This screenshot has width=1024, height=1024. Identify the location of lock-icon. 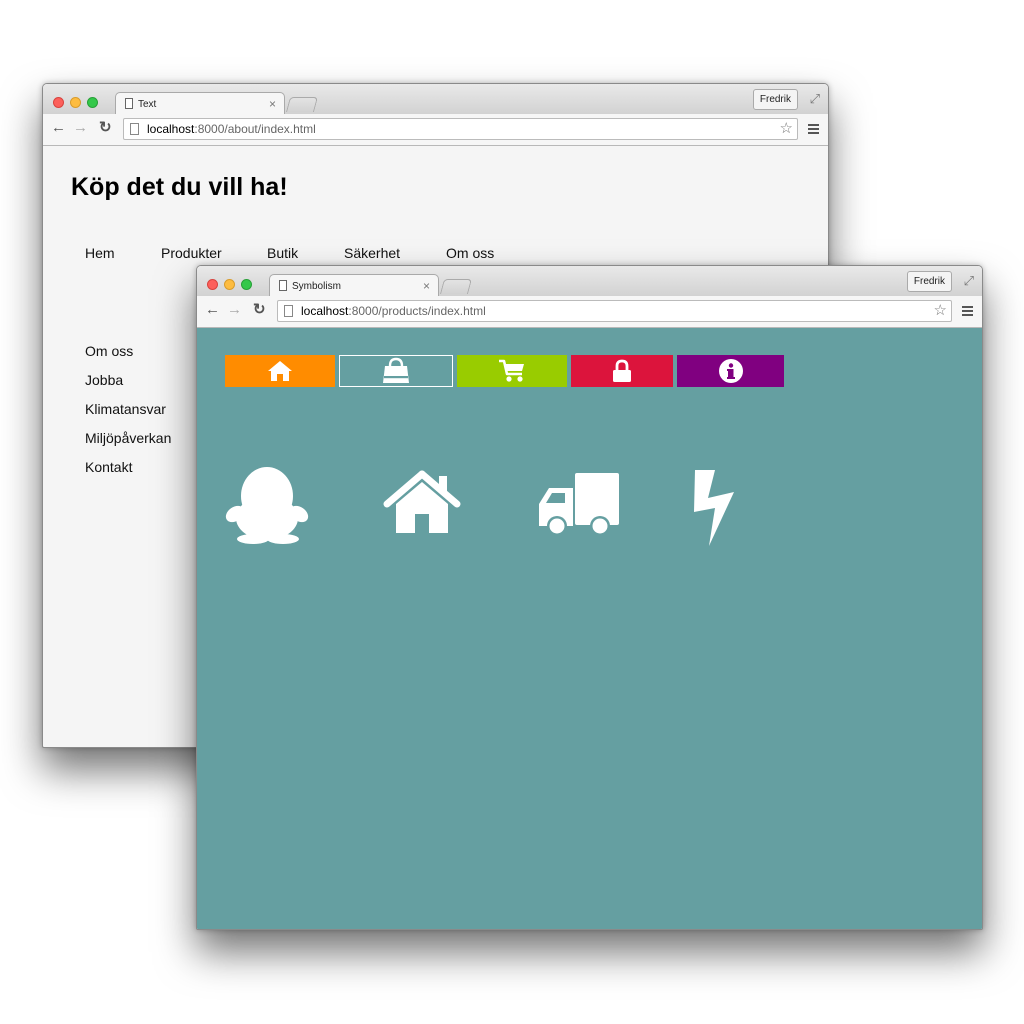
(622, 370).